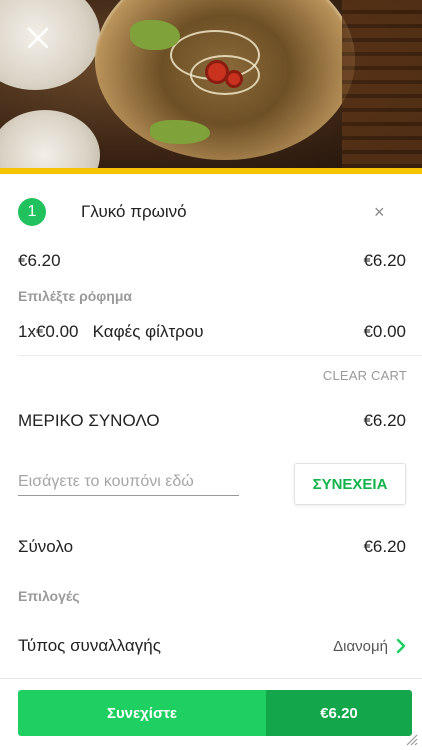  Describe the element at coordinates (212, 646) in the screenshot. I see `transaction-type-row: Τύπος συναλλαγής Διανομή` at that location.